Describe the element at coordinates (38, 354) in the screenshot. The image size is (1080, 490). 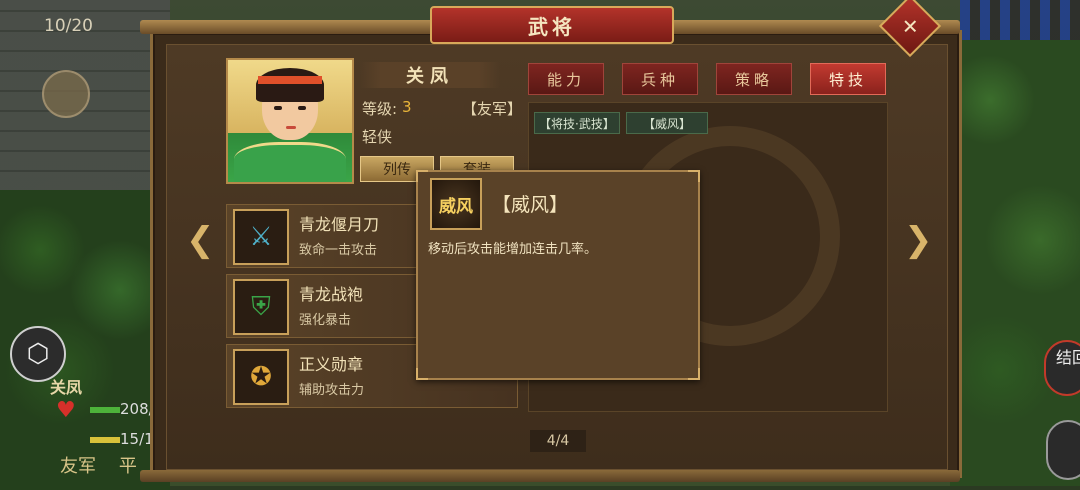
I see `cube-icon: ⬡` at that location.